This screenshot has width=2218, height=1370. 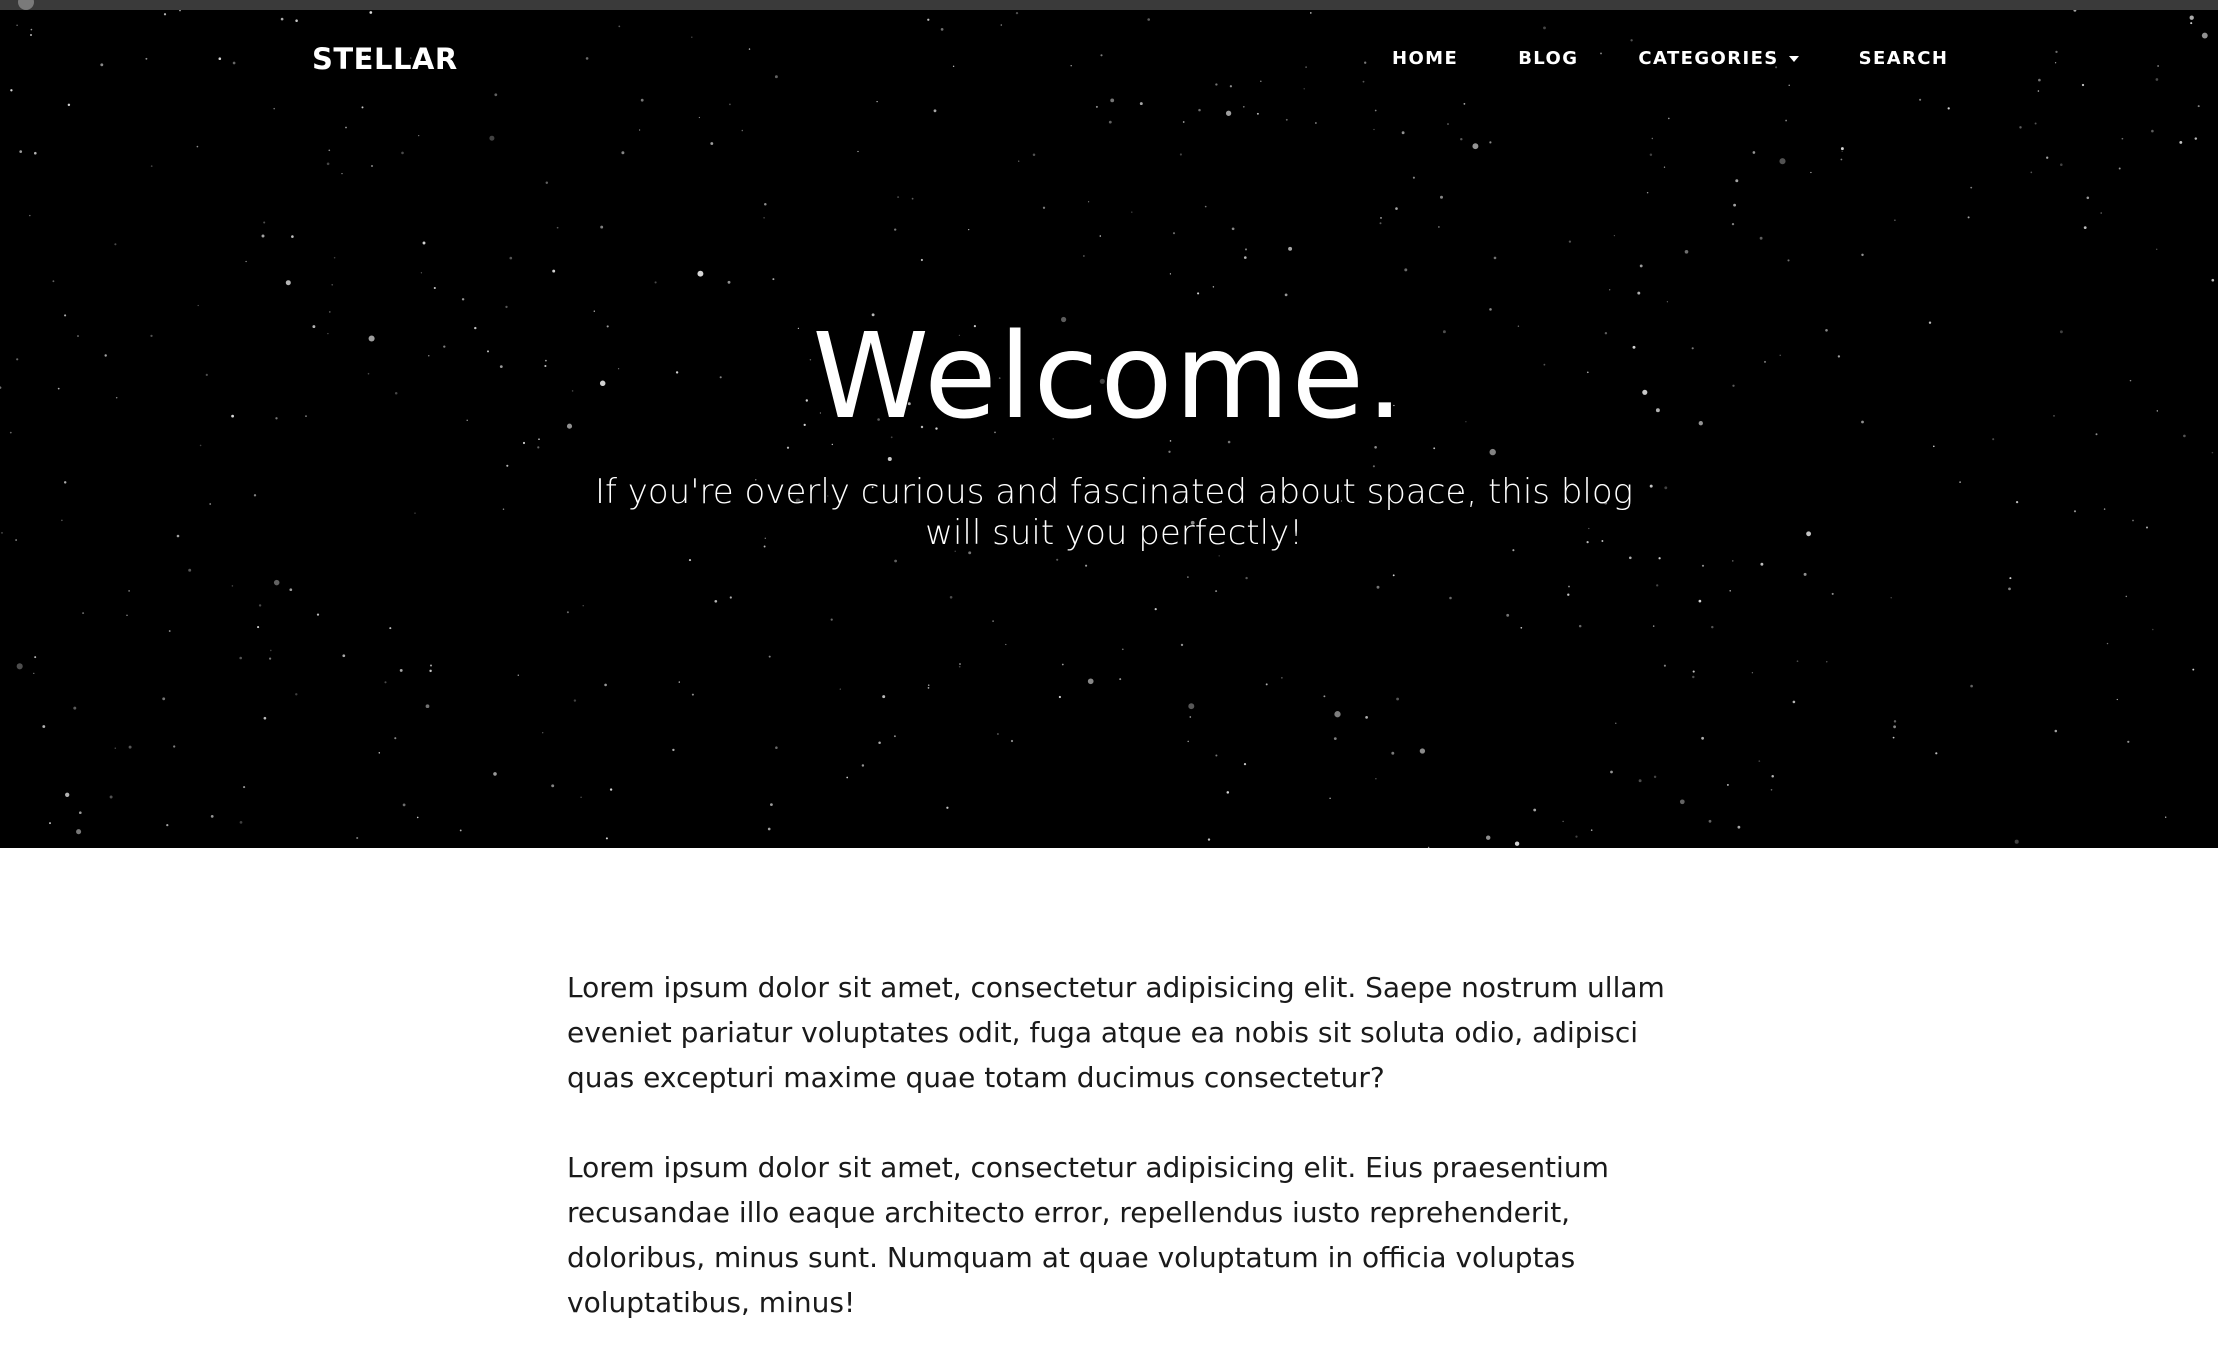 What do you see at coordinates (1548, 58) in the screenshot?
I see `nav-blog-link: BLOG` at bounding box center [1548, 58].